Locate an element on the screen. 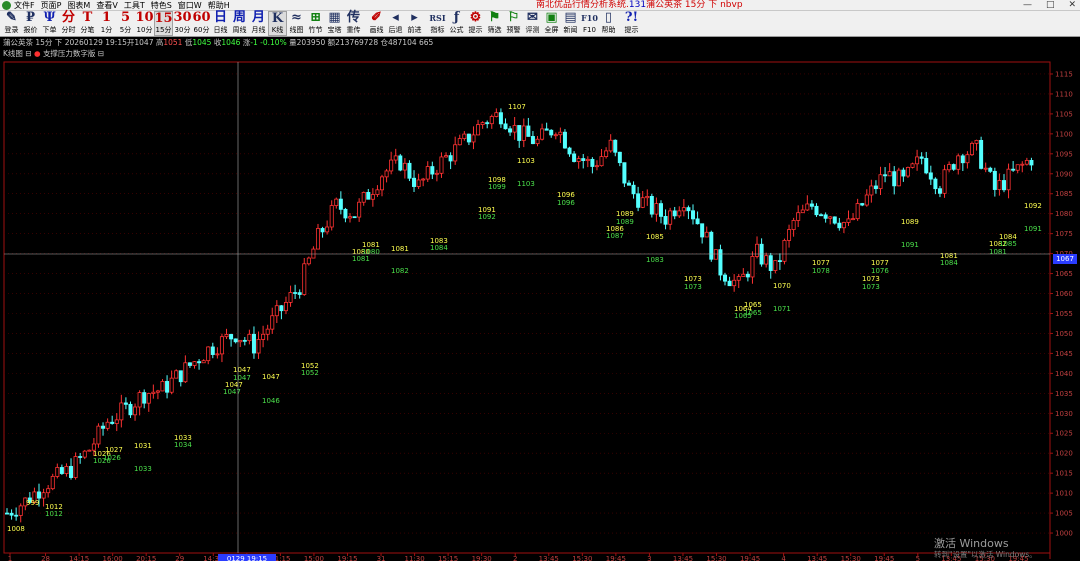 The height and width of the screenshot is (561, 1080). toolbar-button-30: F10 F10 is located at coordinates (589, 23).